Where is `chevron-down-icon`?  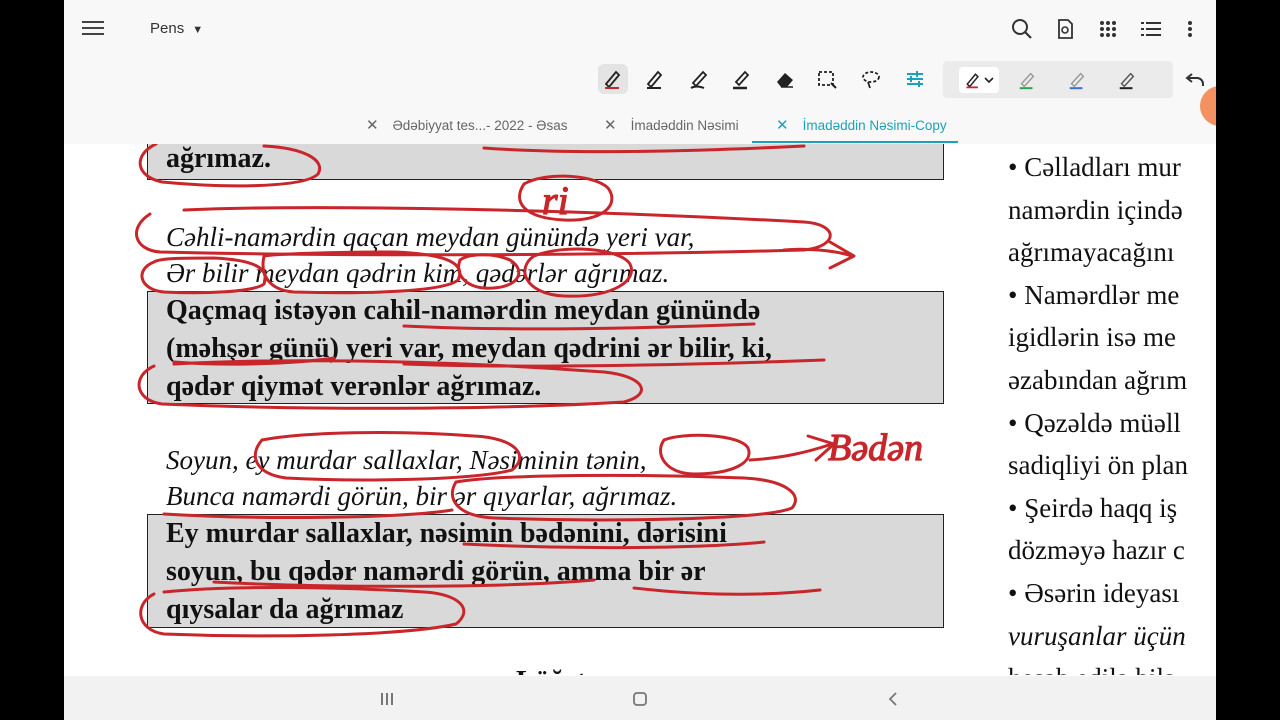
chevron-down-icon is located at coordinates (989, 80).